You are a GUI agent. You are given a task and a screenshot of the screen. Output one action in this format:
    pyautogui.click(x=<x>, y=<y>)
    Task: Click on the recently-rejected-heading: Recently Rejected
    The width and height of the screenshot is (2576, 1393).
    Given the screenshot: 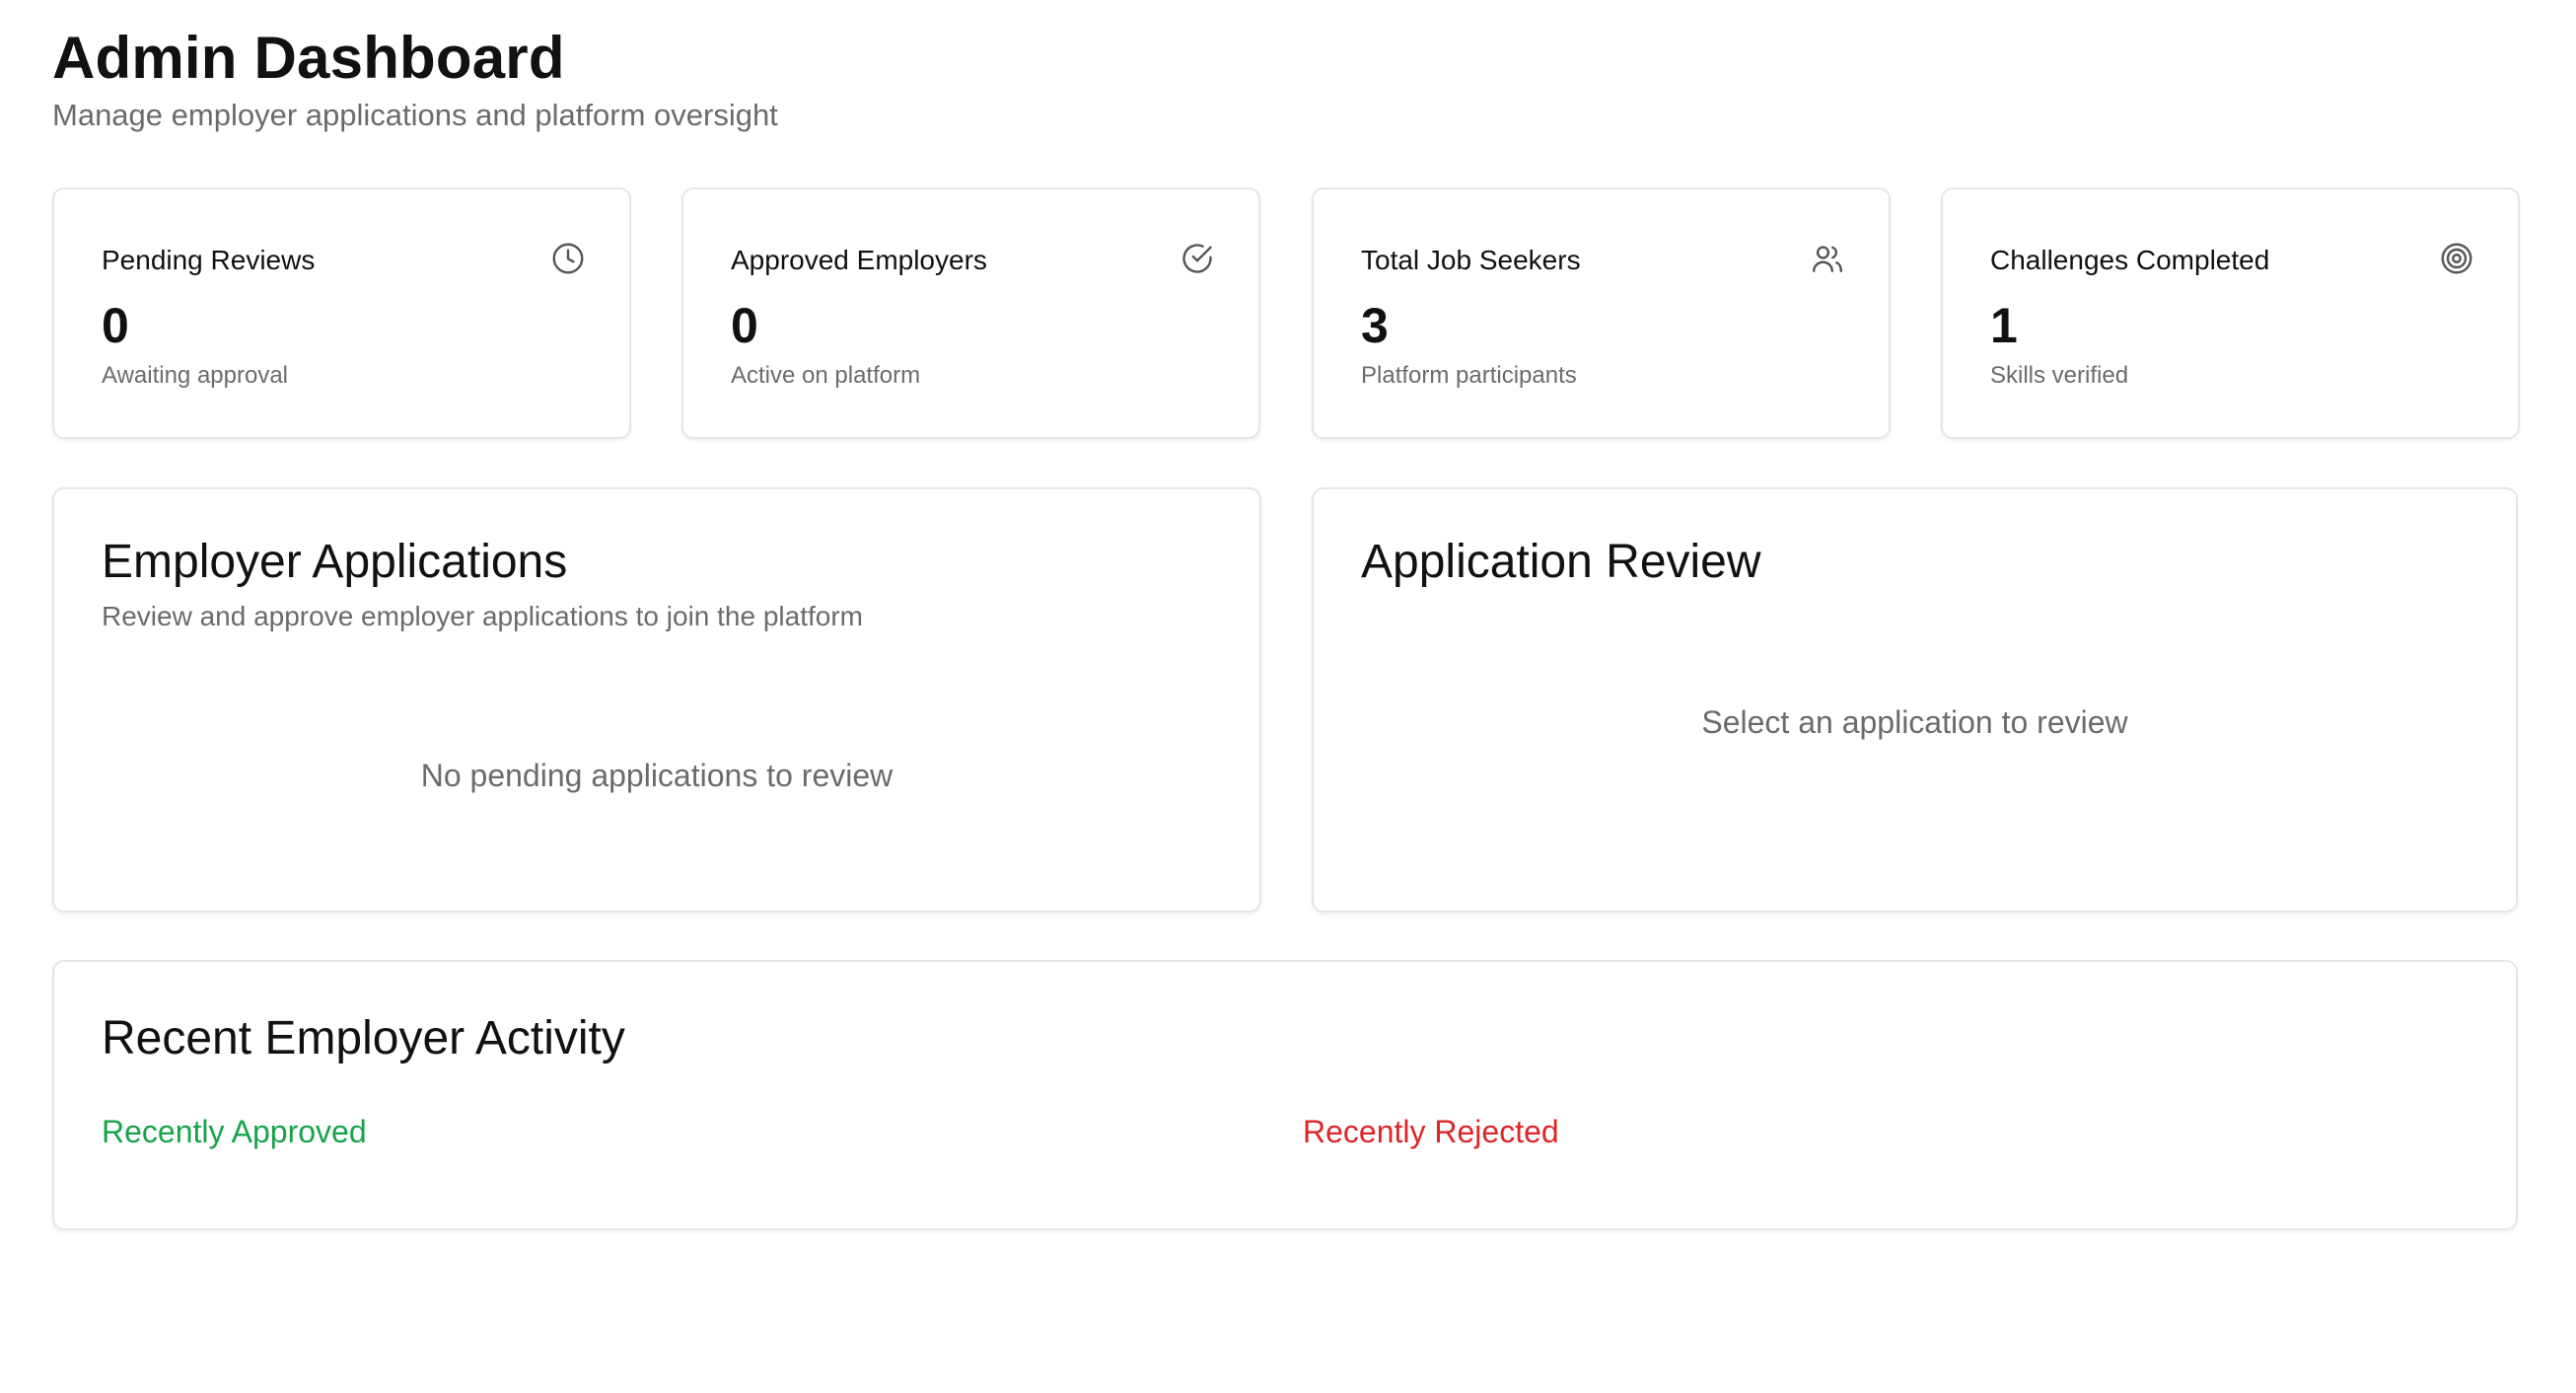 What is the action you would take?
    pyautogui.click(x=1431, y=1132)
    